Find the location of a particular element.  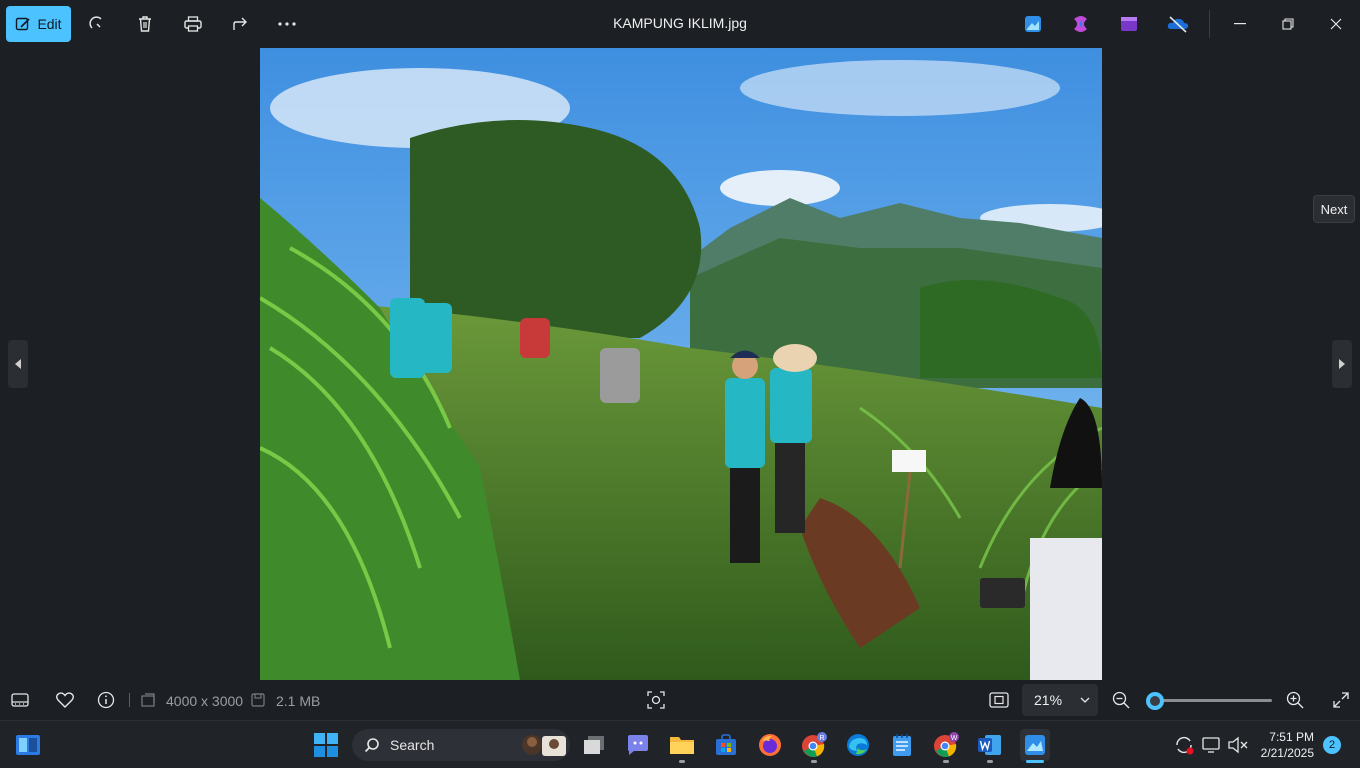

video-editor-icon is located at coordinates (1129, 24).